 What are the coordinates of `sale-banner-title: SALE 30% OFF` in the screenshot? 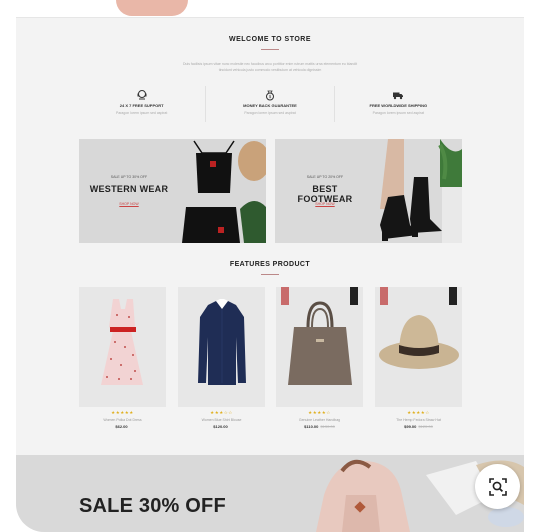 It's located at (152, 506).